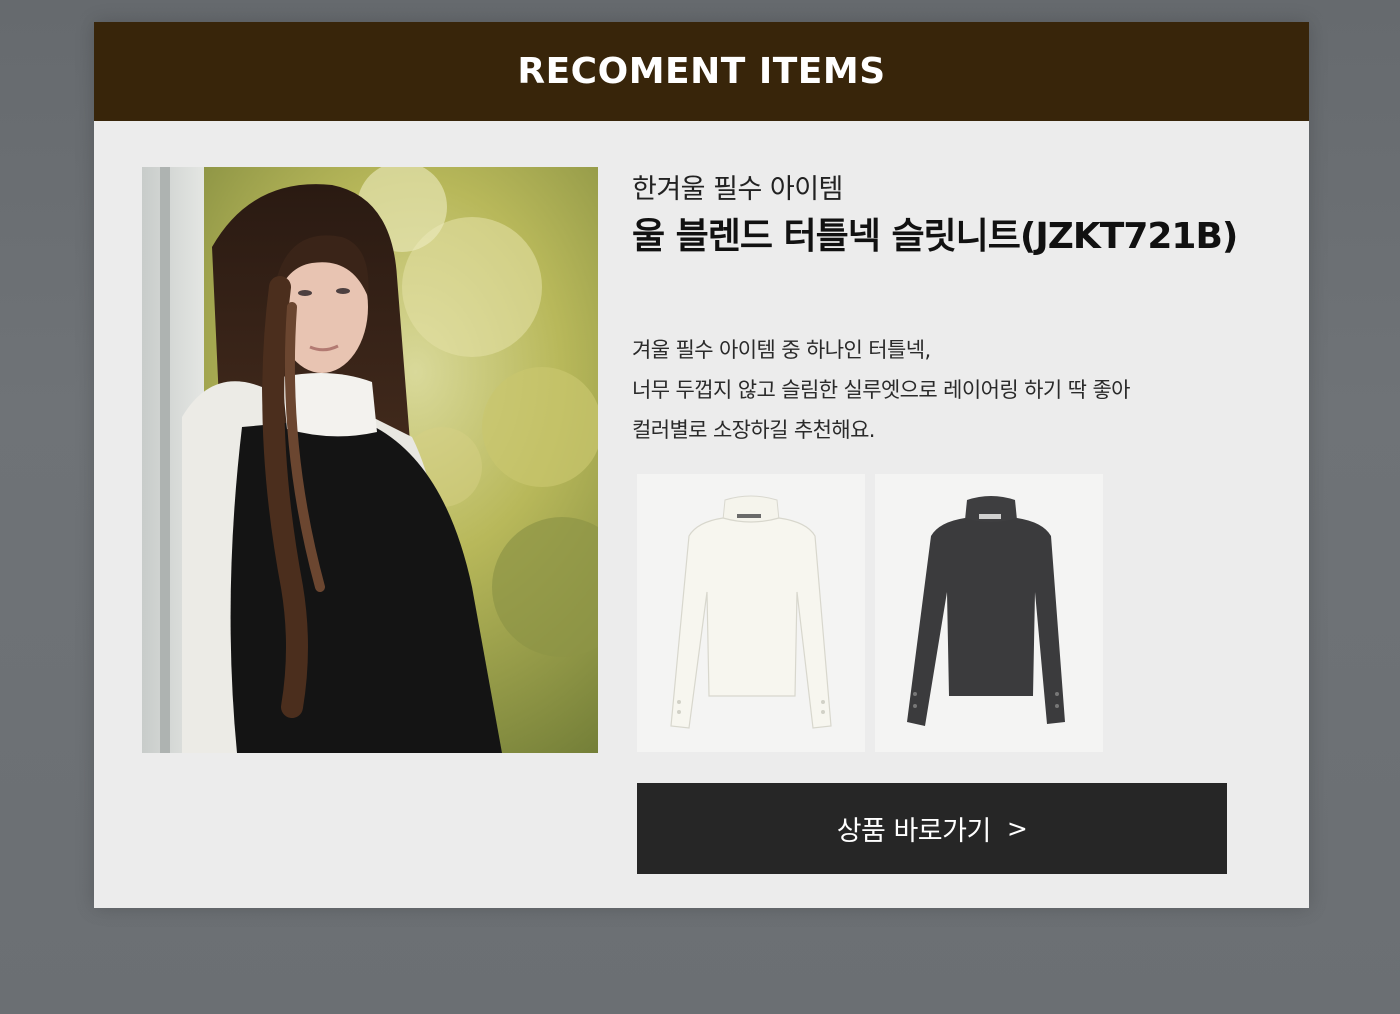 Image resolution: width=1400 pixels, height=1014 pixels. Describe the element at coordinates (989, 613) in the screenshot. I see `thumbnail-charcoal-turtleneck` at that location.